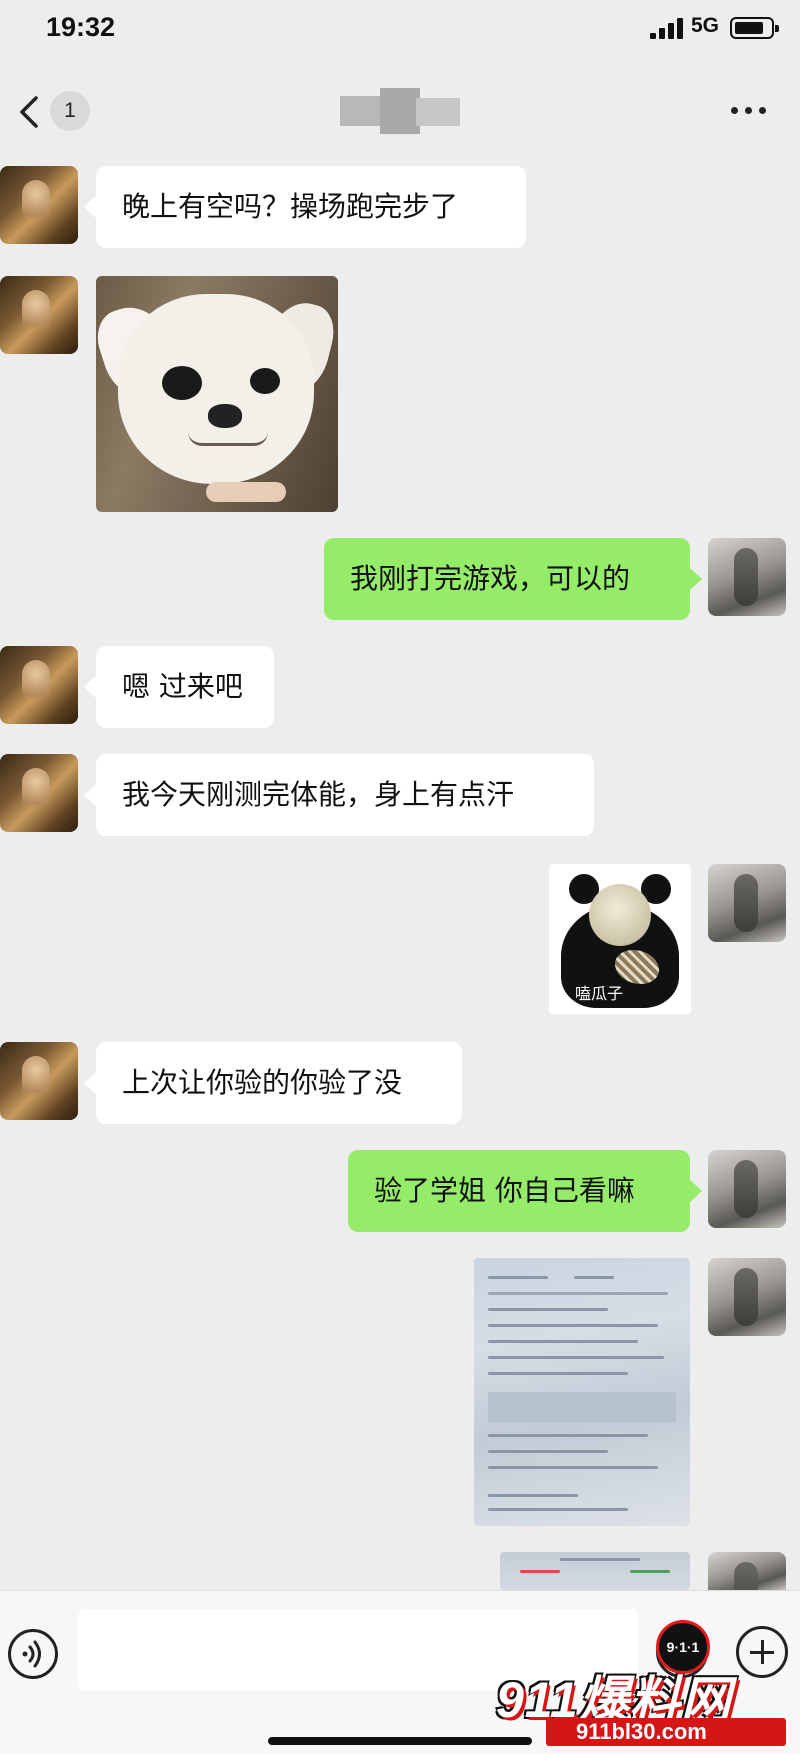  What do you see at coordinates (598, 993) in the screenshot?
I see `sticker-caption: 嗑瓜子` at bounding box center [598, 993].